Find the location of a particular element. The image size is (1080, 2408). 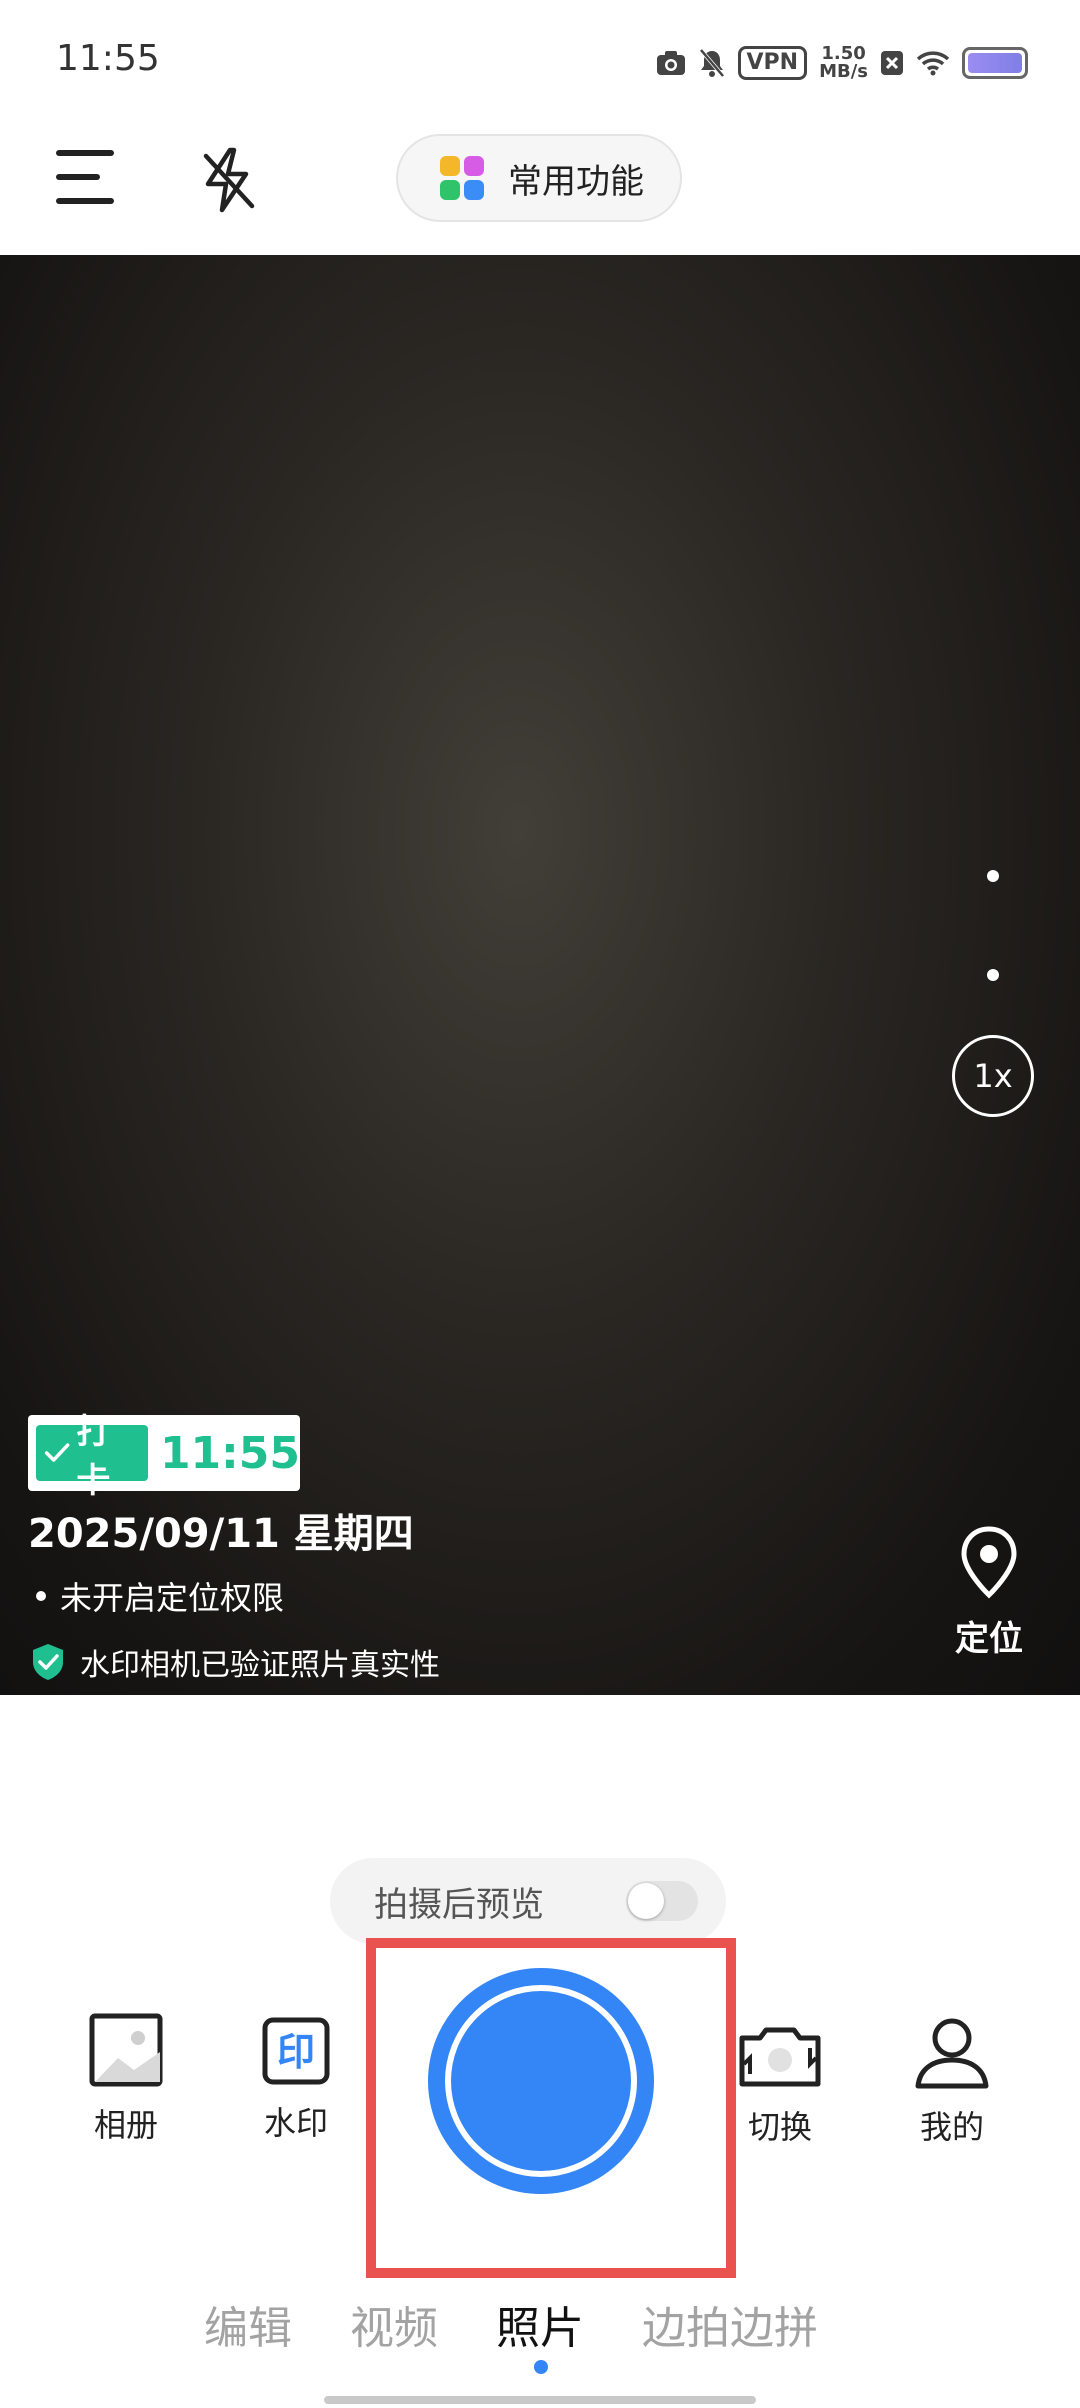

watermark-location: 未开启定位权限 is located at coordinates (221, 1596).